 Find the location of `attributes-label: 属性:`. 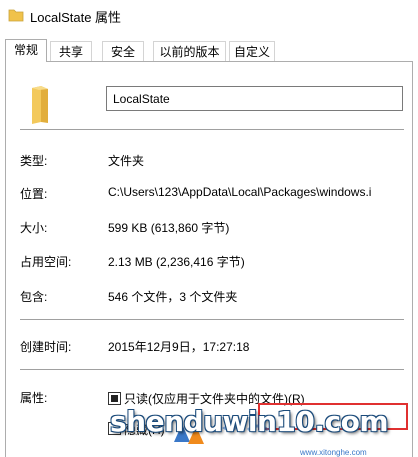

attributes-label: 属性: is located at coordinates (34, 398).